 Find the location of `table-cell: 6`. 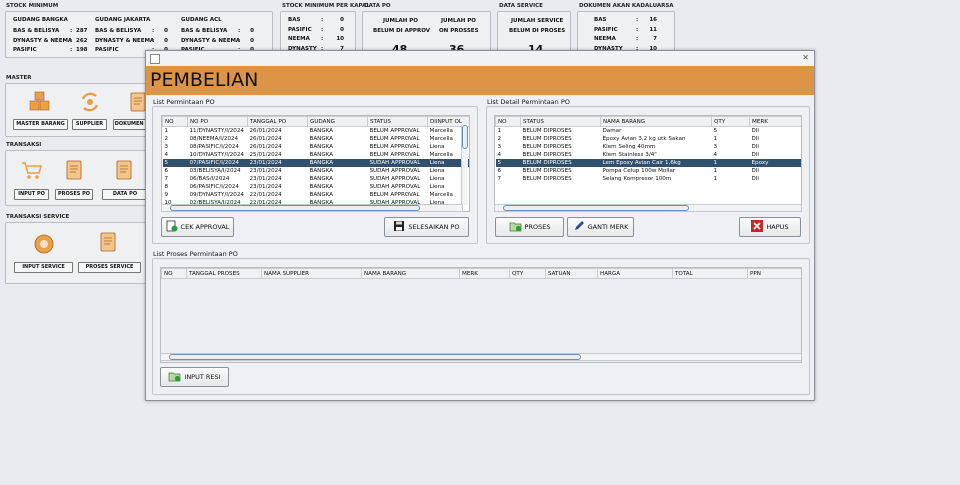

table-cell: 6 is located at coordinates (499, 171).